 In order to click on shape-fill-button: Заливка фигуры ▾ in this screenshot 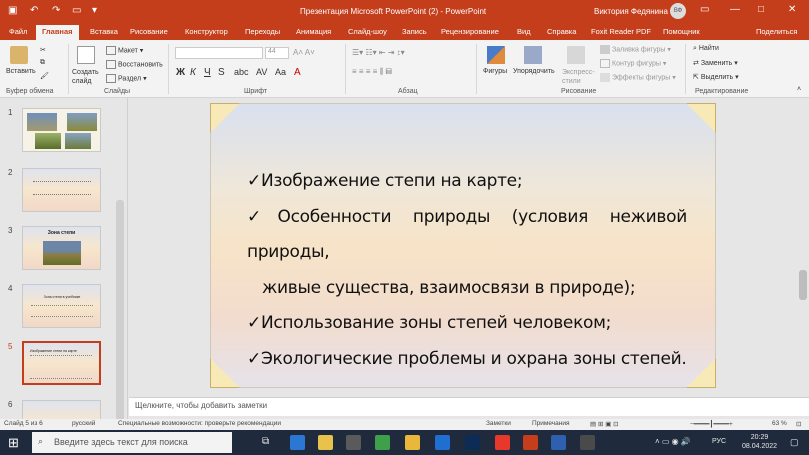, I will do `click(635, 49)`.